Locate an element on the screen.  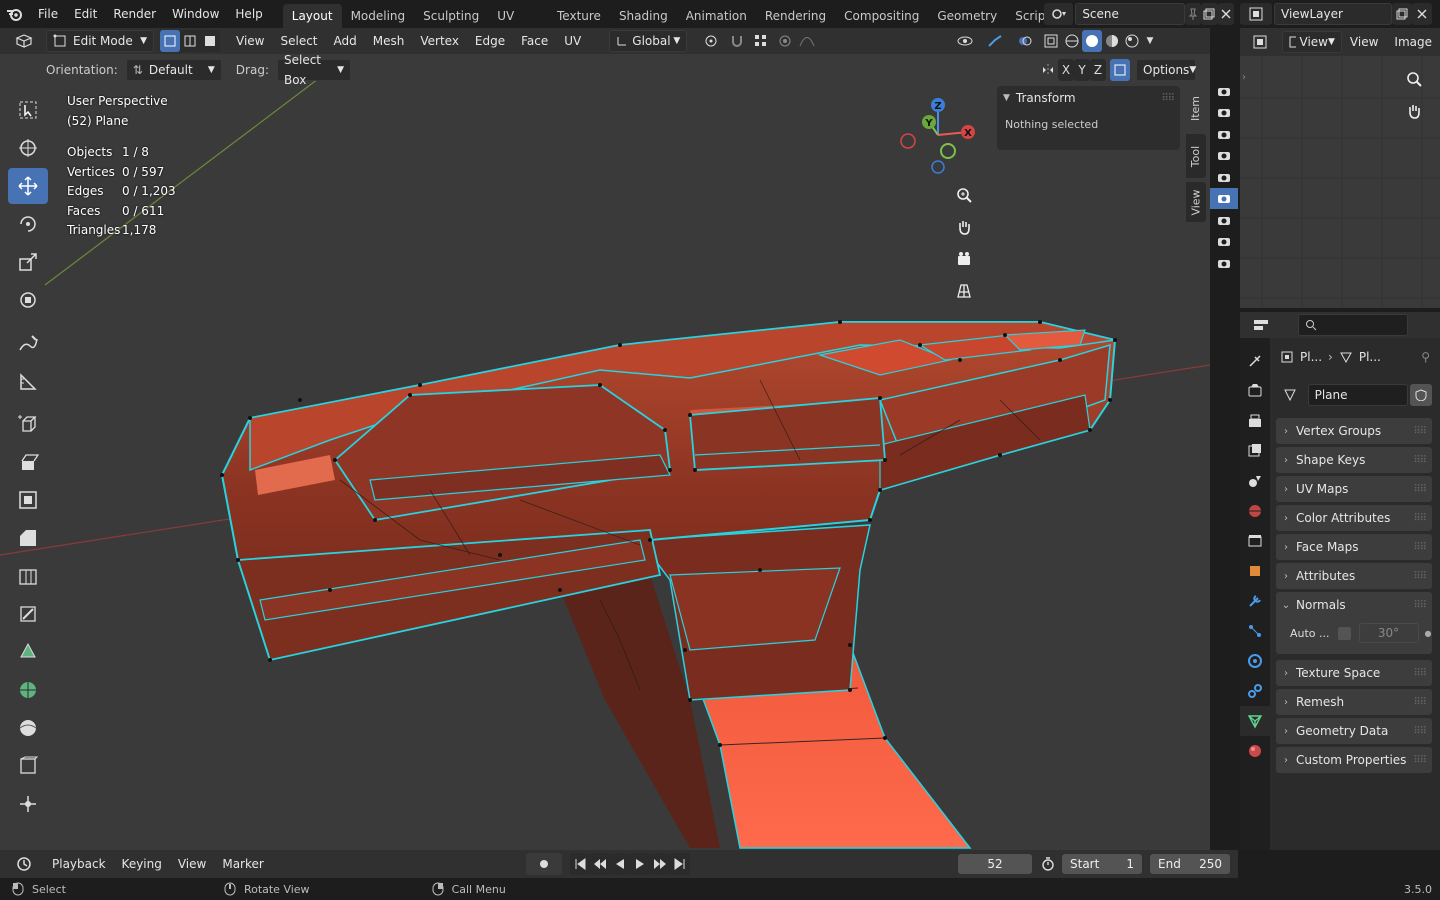
measure-tool is located at coordinates (28, 382).